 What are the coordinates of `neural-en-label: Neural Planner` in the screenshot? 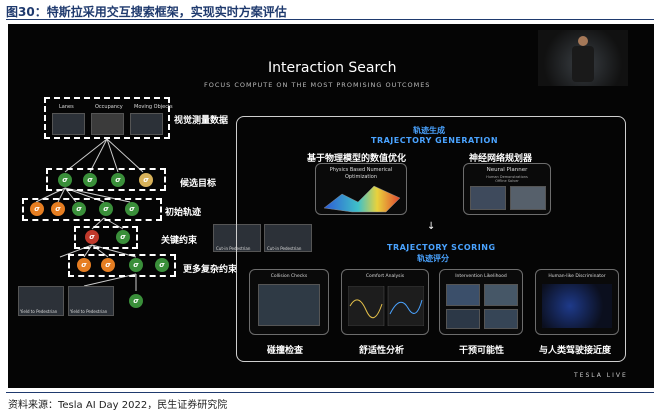 It's located at (507, 170).